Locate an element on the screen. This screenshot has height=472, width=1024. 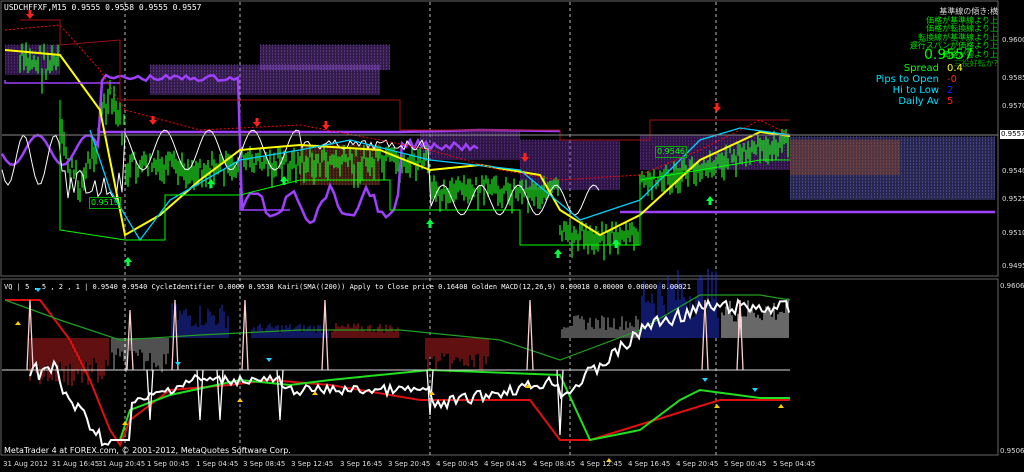
time-tick: 4 Sep 00:45 is located at coordinates (457, 464).